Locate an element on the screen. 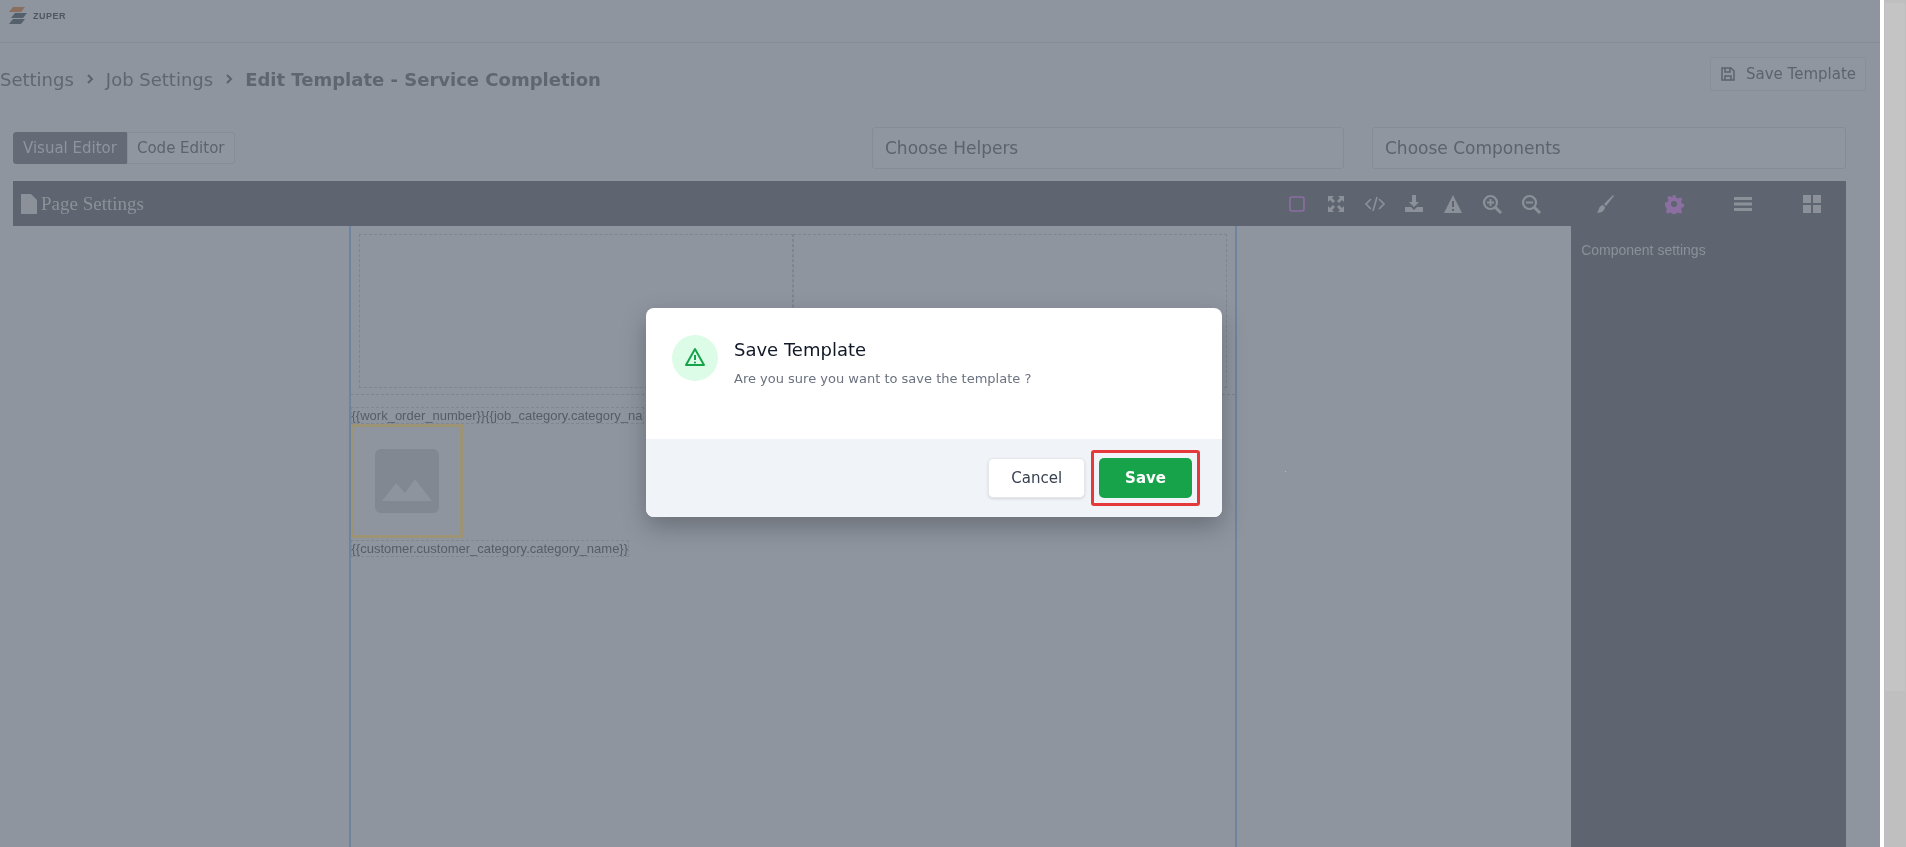  brush-icon is located at coordinates (1604, 203).